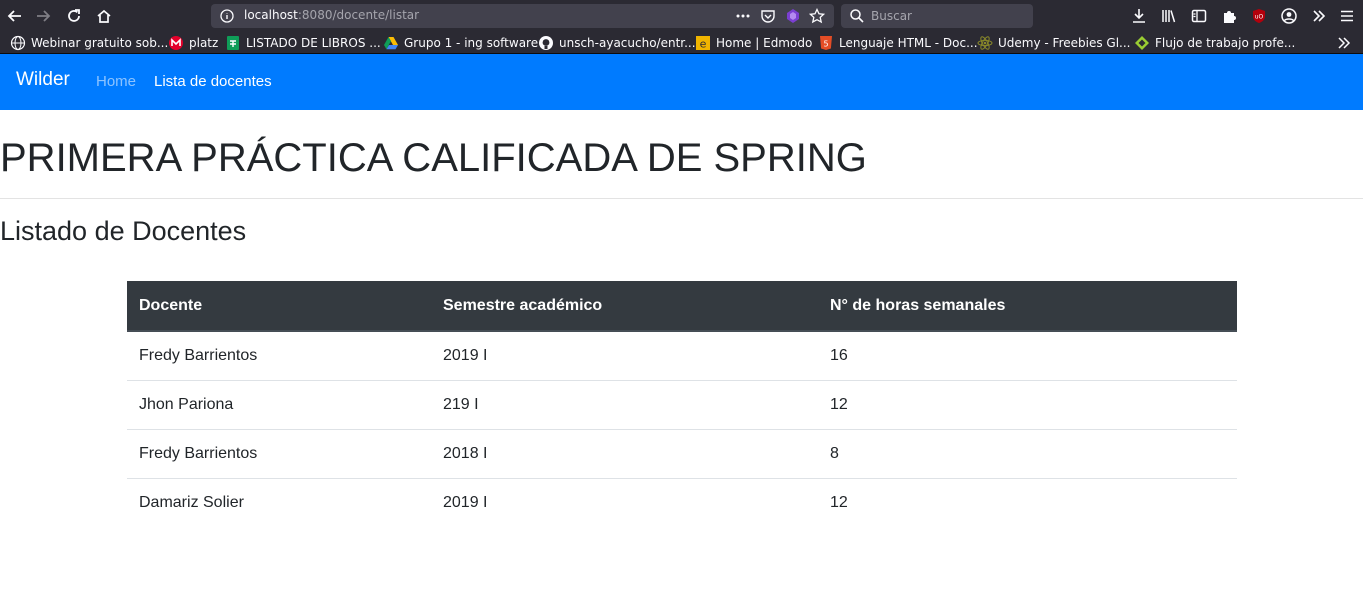 Image resolution: width=1363 pixels, height=602 pixels. I want to click on extensions-puzzle-icon, so click(1229, 16).